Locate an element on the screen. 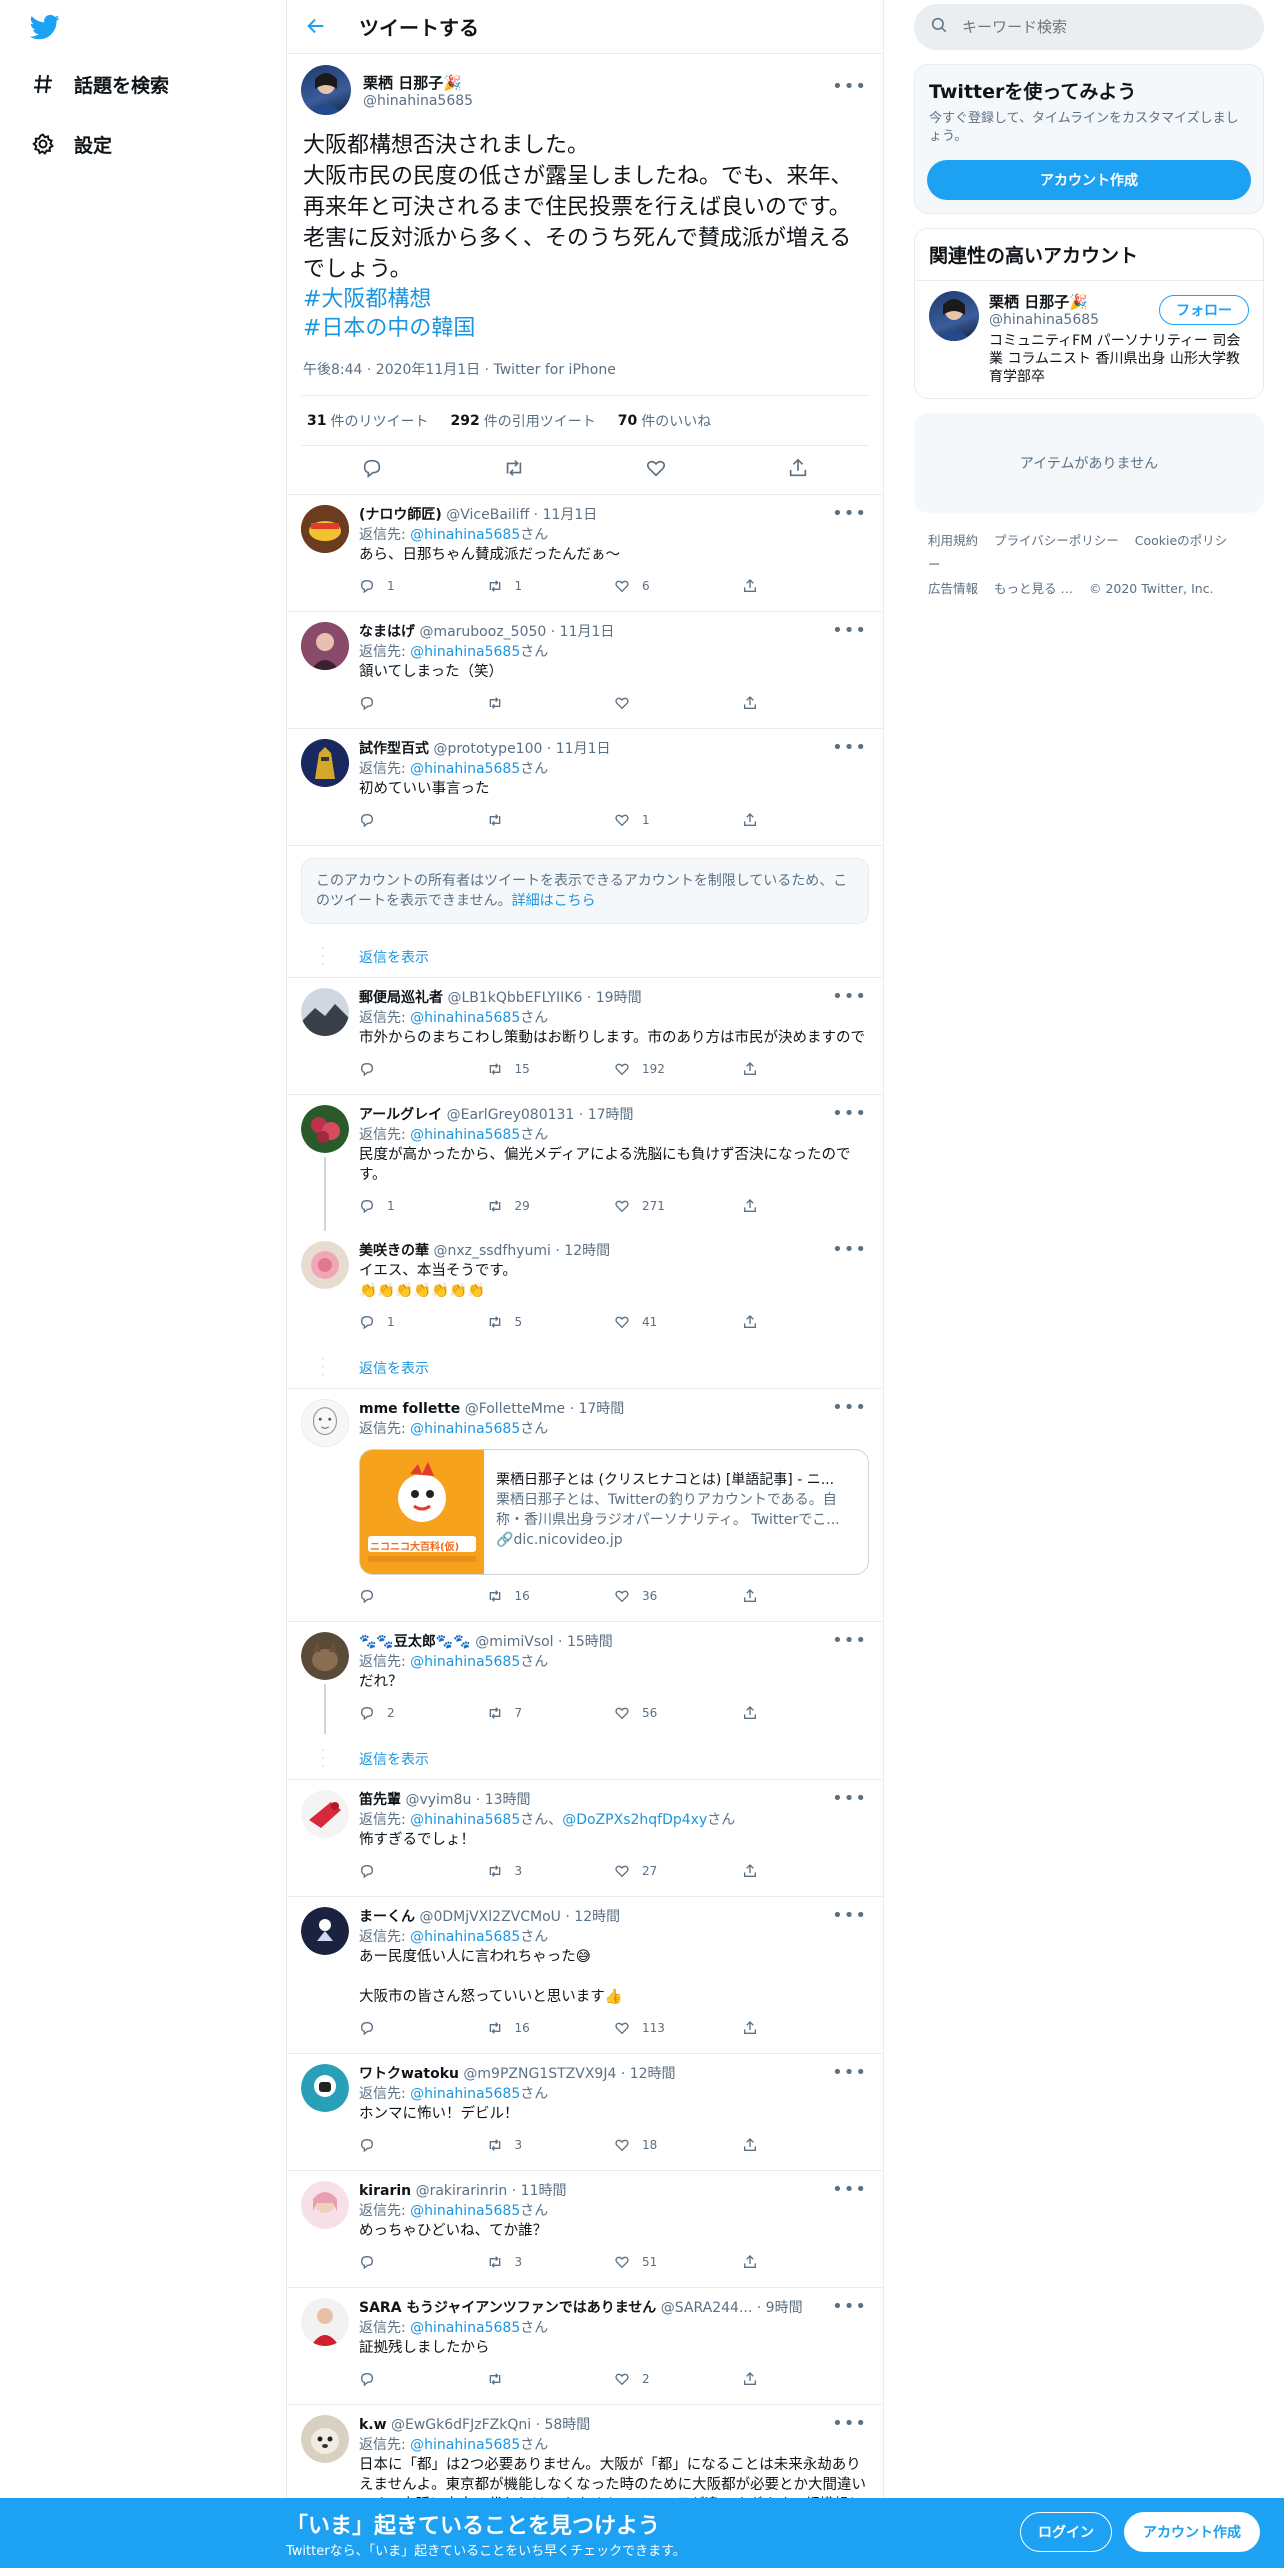 Image resolution: width=1284 pixels, height=2568 pixels. reply-author-name: 郵便局巡礼者 is located at coordinates (401, 998).